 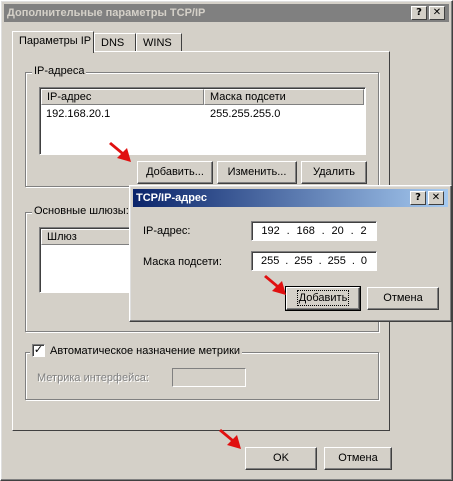 I want to click on delete-ip-button: Удалить, so click(x=334, y=172).